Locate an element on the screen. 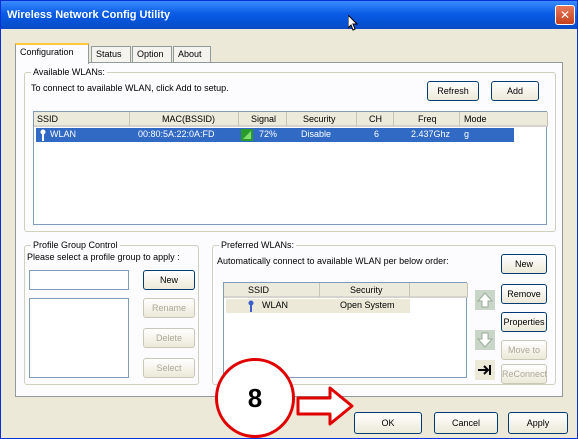  preferred-wlans-header: SSID Security is located at coordinates (346, 290).